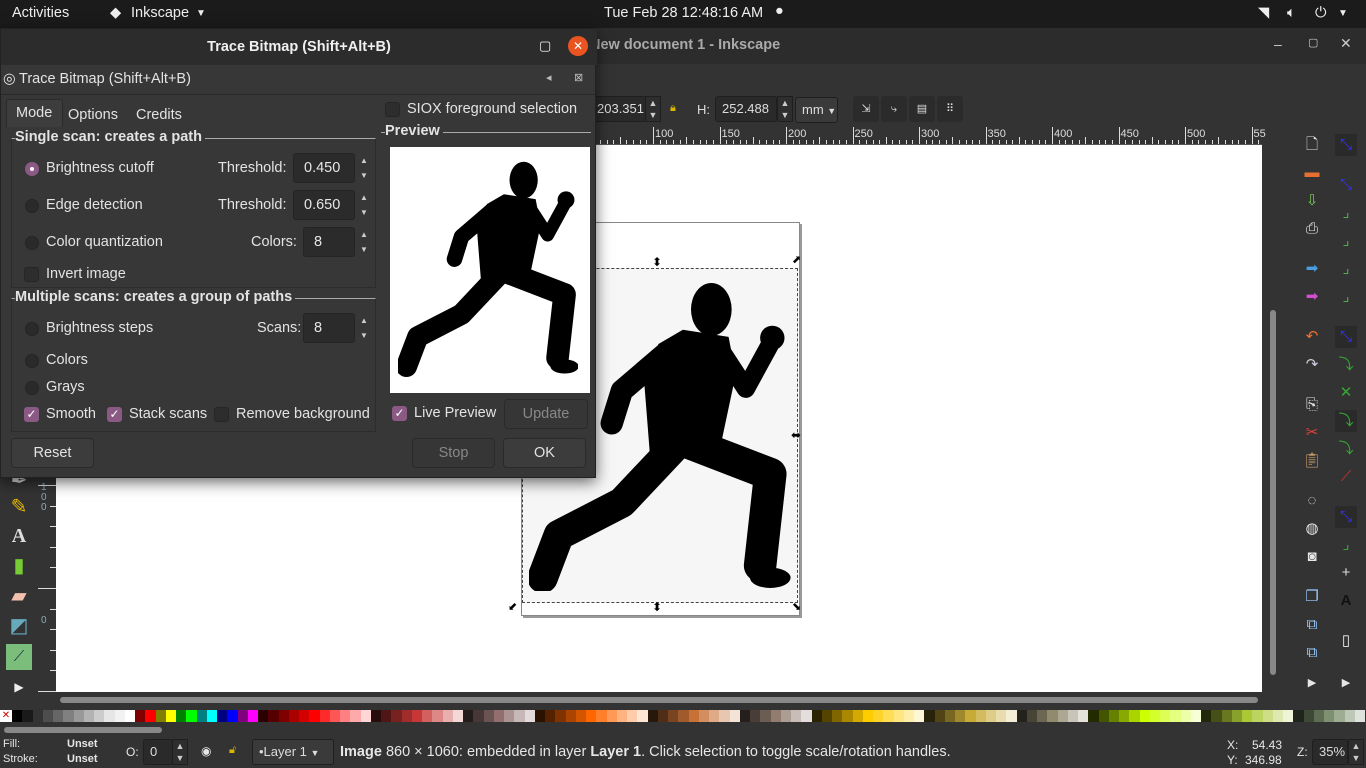  What do you see at coordinates (1346, 43) in the screenshot?
I see `close-button: ✕` at bounding box center [1346, 43].